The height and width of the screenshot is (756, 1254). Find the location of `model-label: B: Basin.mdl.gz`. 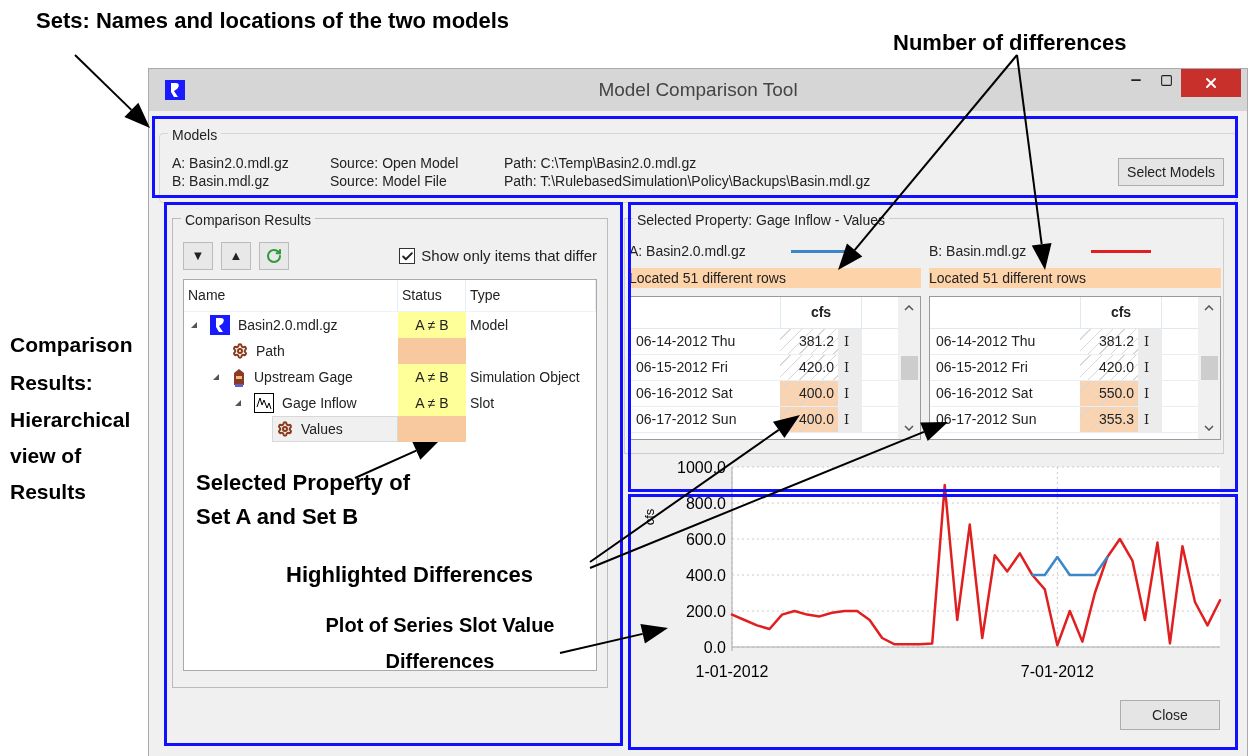

model-label: B: Basin.mdl.gz is located at coordinates (978, 251).